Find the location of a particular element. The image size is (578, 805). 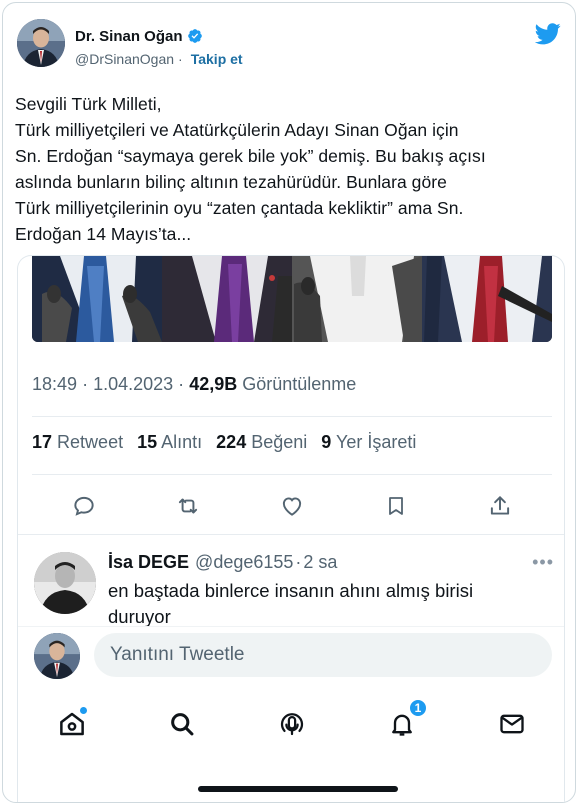

home-icon is located at coordinates (72, 724).